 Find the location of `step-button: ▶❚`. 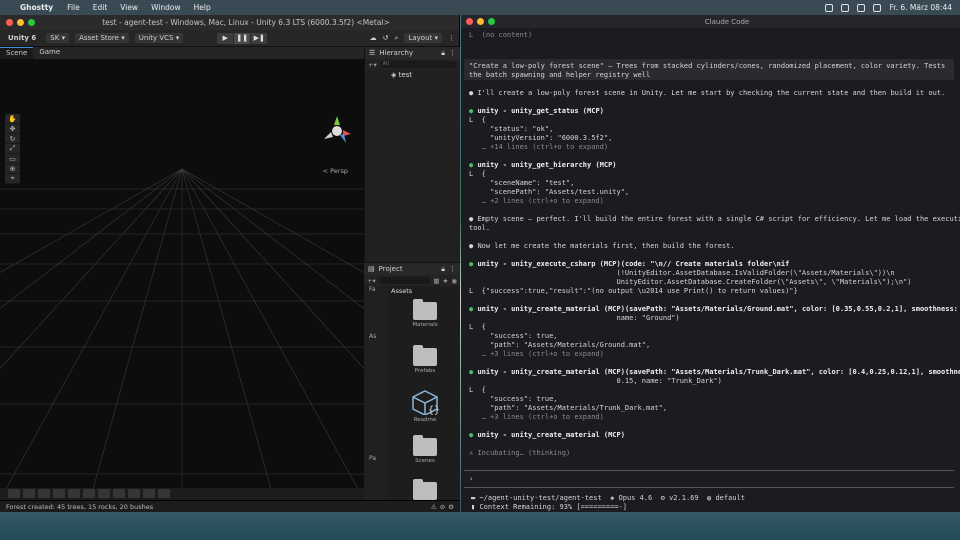

step-button: ▶❚ is located at coordinates (259, 38).